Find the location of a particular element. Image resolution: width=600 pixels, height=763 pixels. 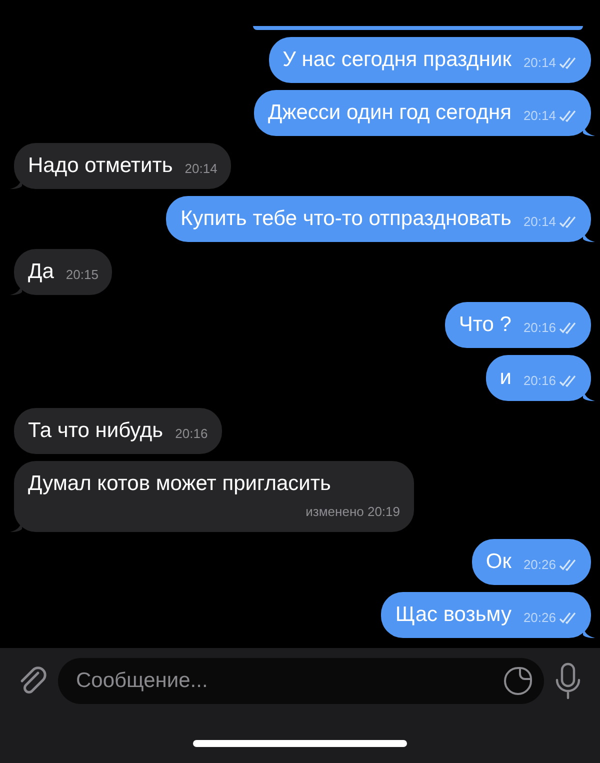

message-text: У нас сегодня праздник is located at coordinates (397, 60).